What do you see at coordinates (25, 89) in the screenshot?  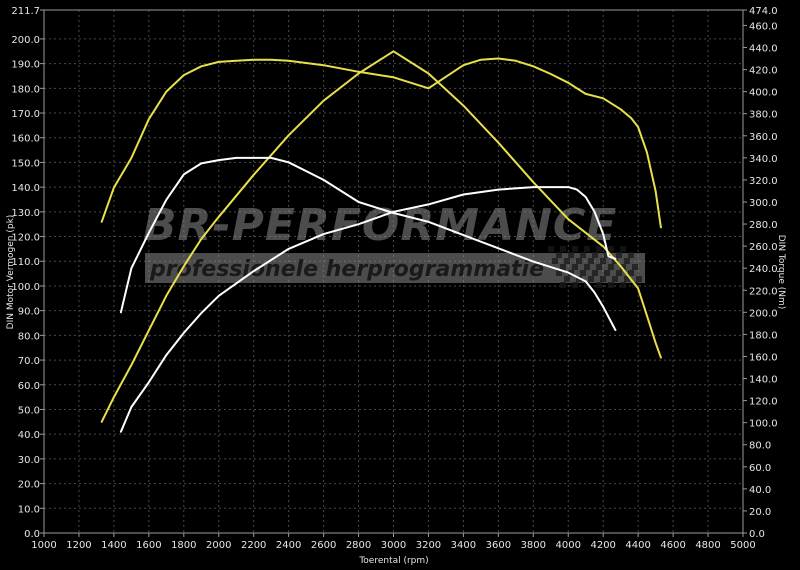 I see `y-tick-label: 180.0` at bounding box center [25, 89].